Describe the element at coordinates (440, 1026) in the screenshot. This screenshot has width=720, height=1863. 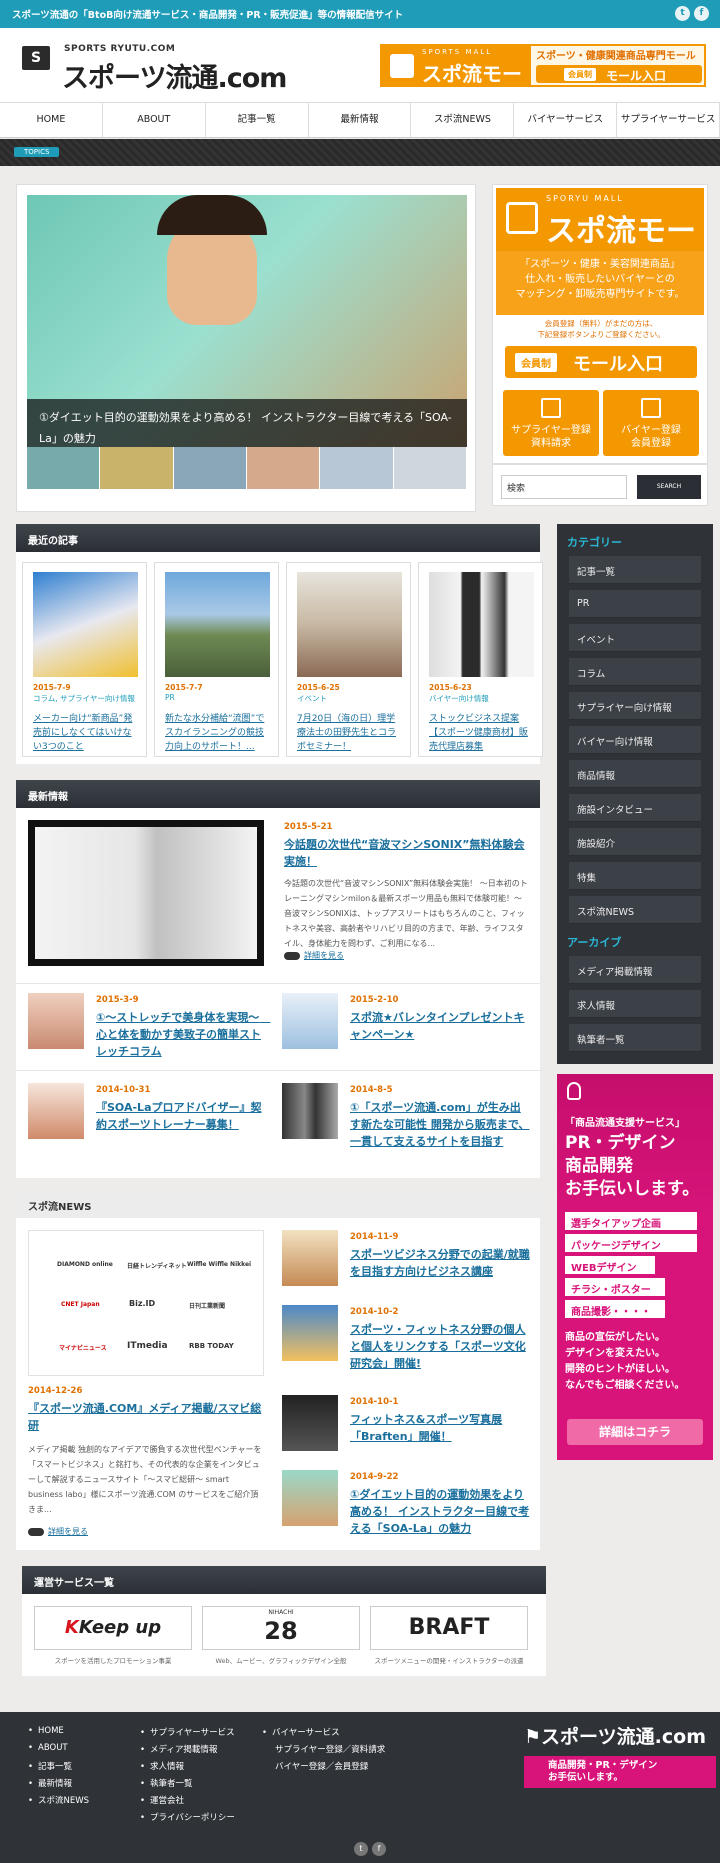
I see `news-title: スポ流★バレンタインプレゼントキャンペーン★` at that location.